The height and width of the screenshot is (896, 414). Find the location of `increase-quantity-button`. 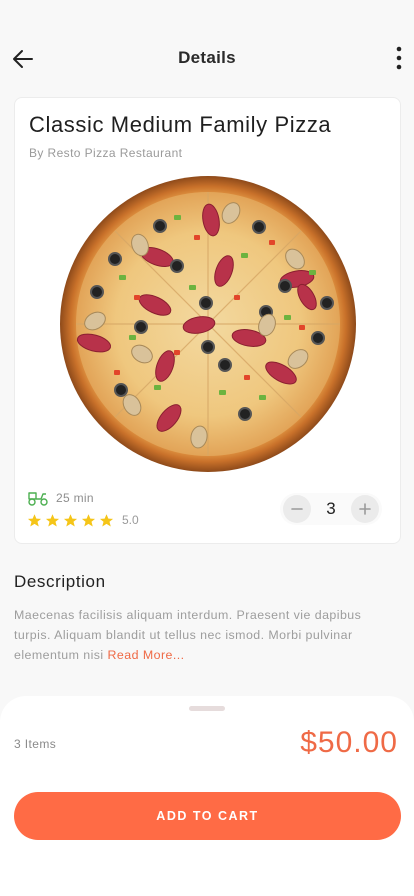

increase-quantity-button is located at coordinates (365, 509).